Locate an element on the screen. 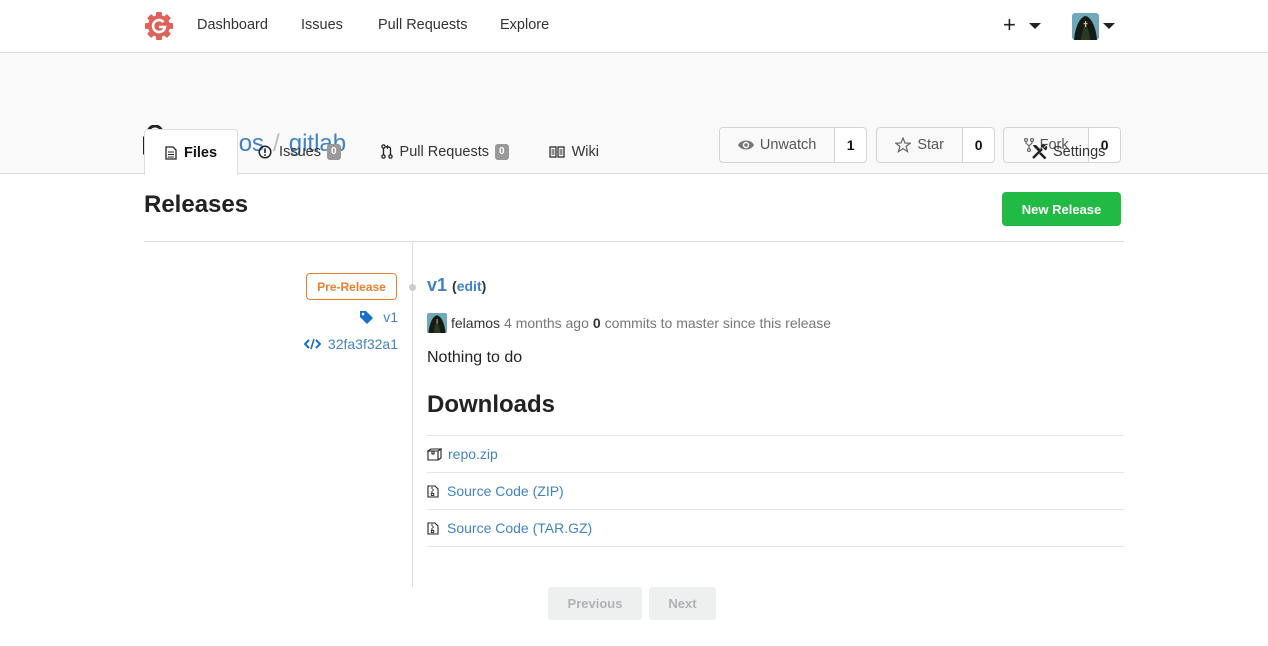  author-link: felamos is located at coordinates (475, 323).